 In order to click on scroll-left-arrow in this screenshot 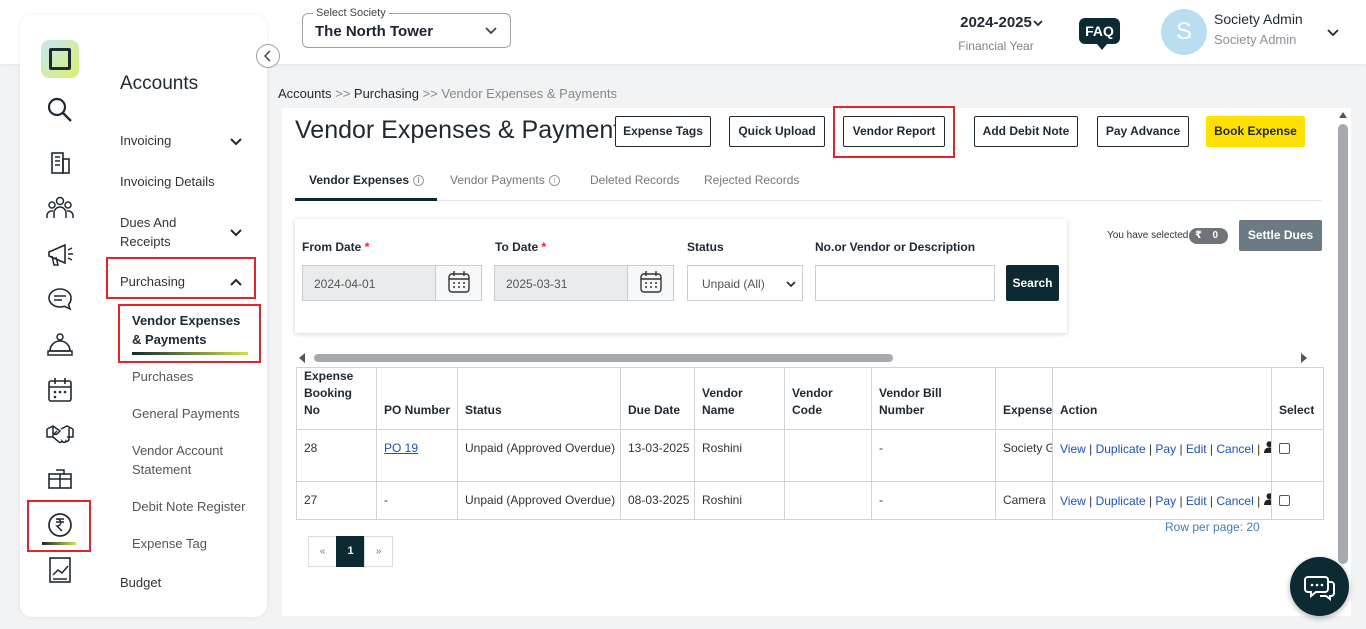, I will do `click(302, 358)`.